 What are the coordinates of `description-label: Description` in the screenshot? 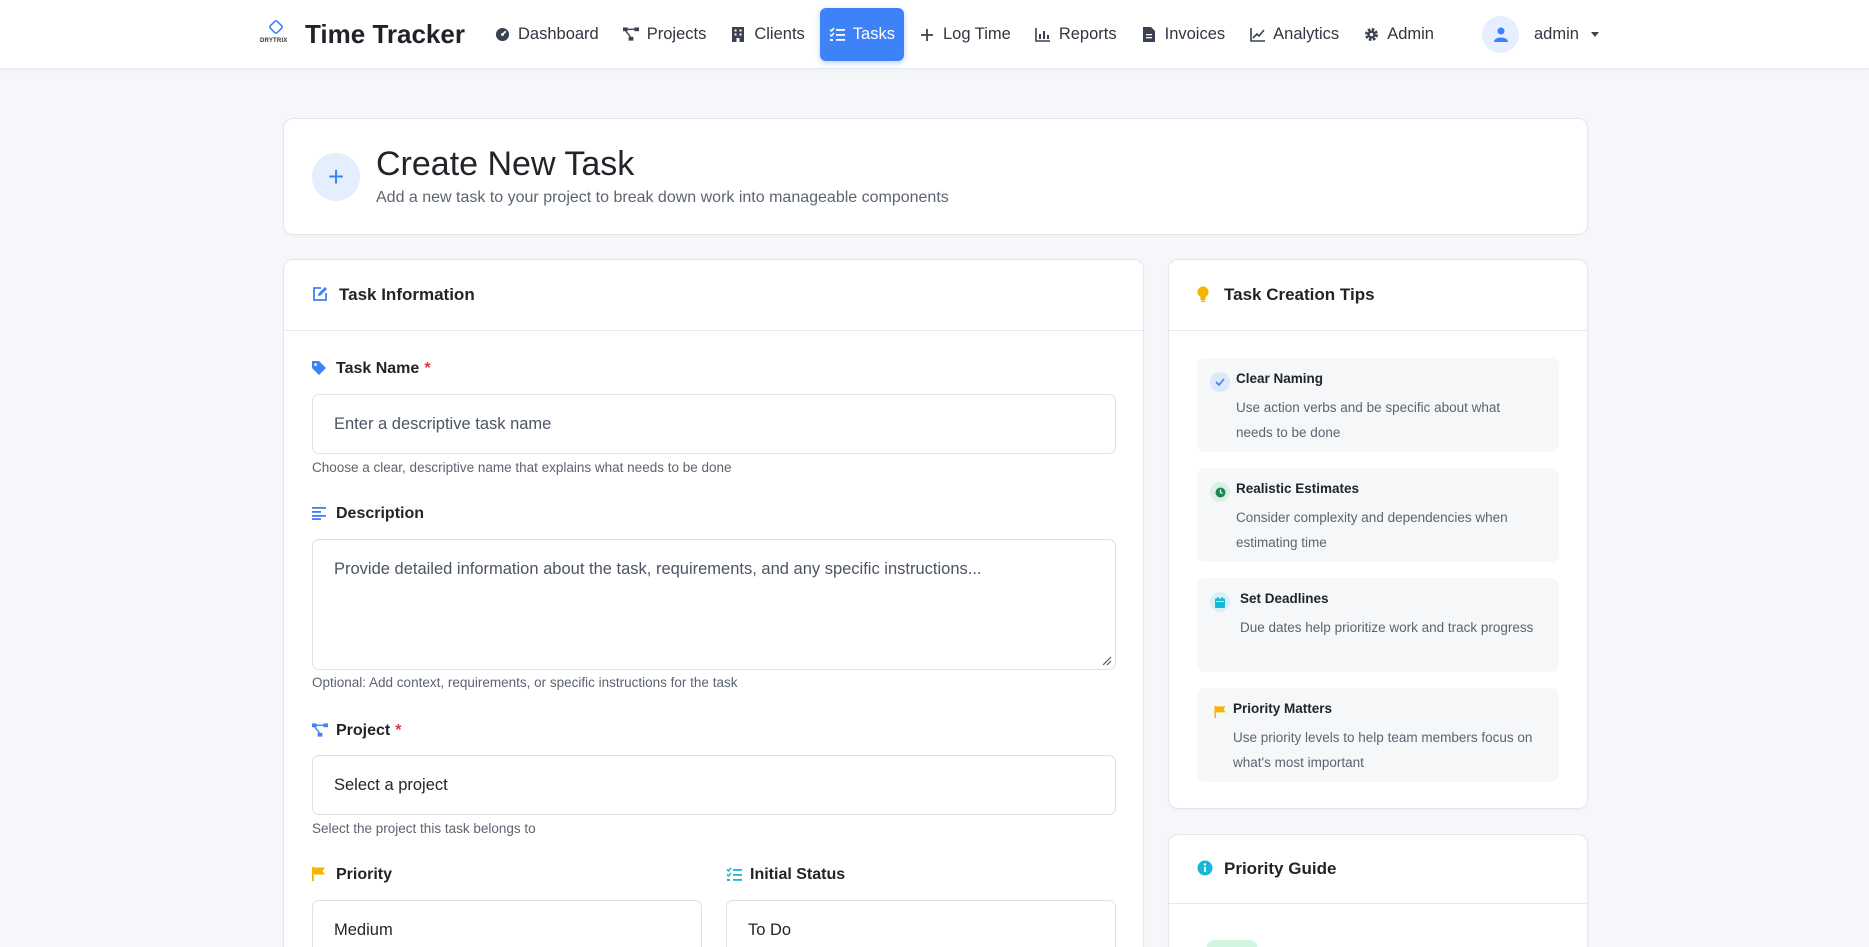 It's located at (368, 514).